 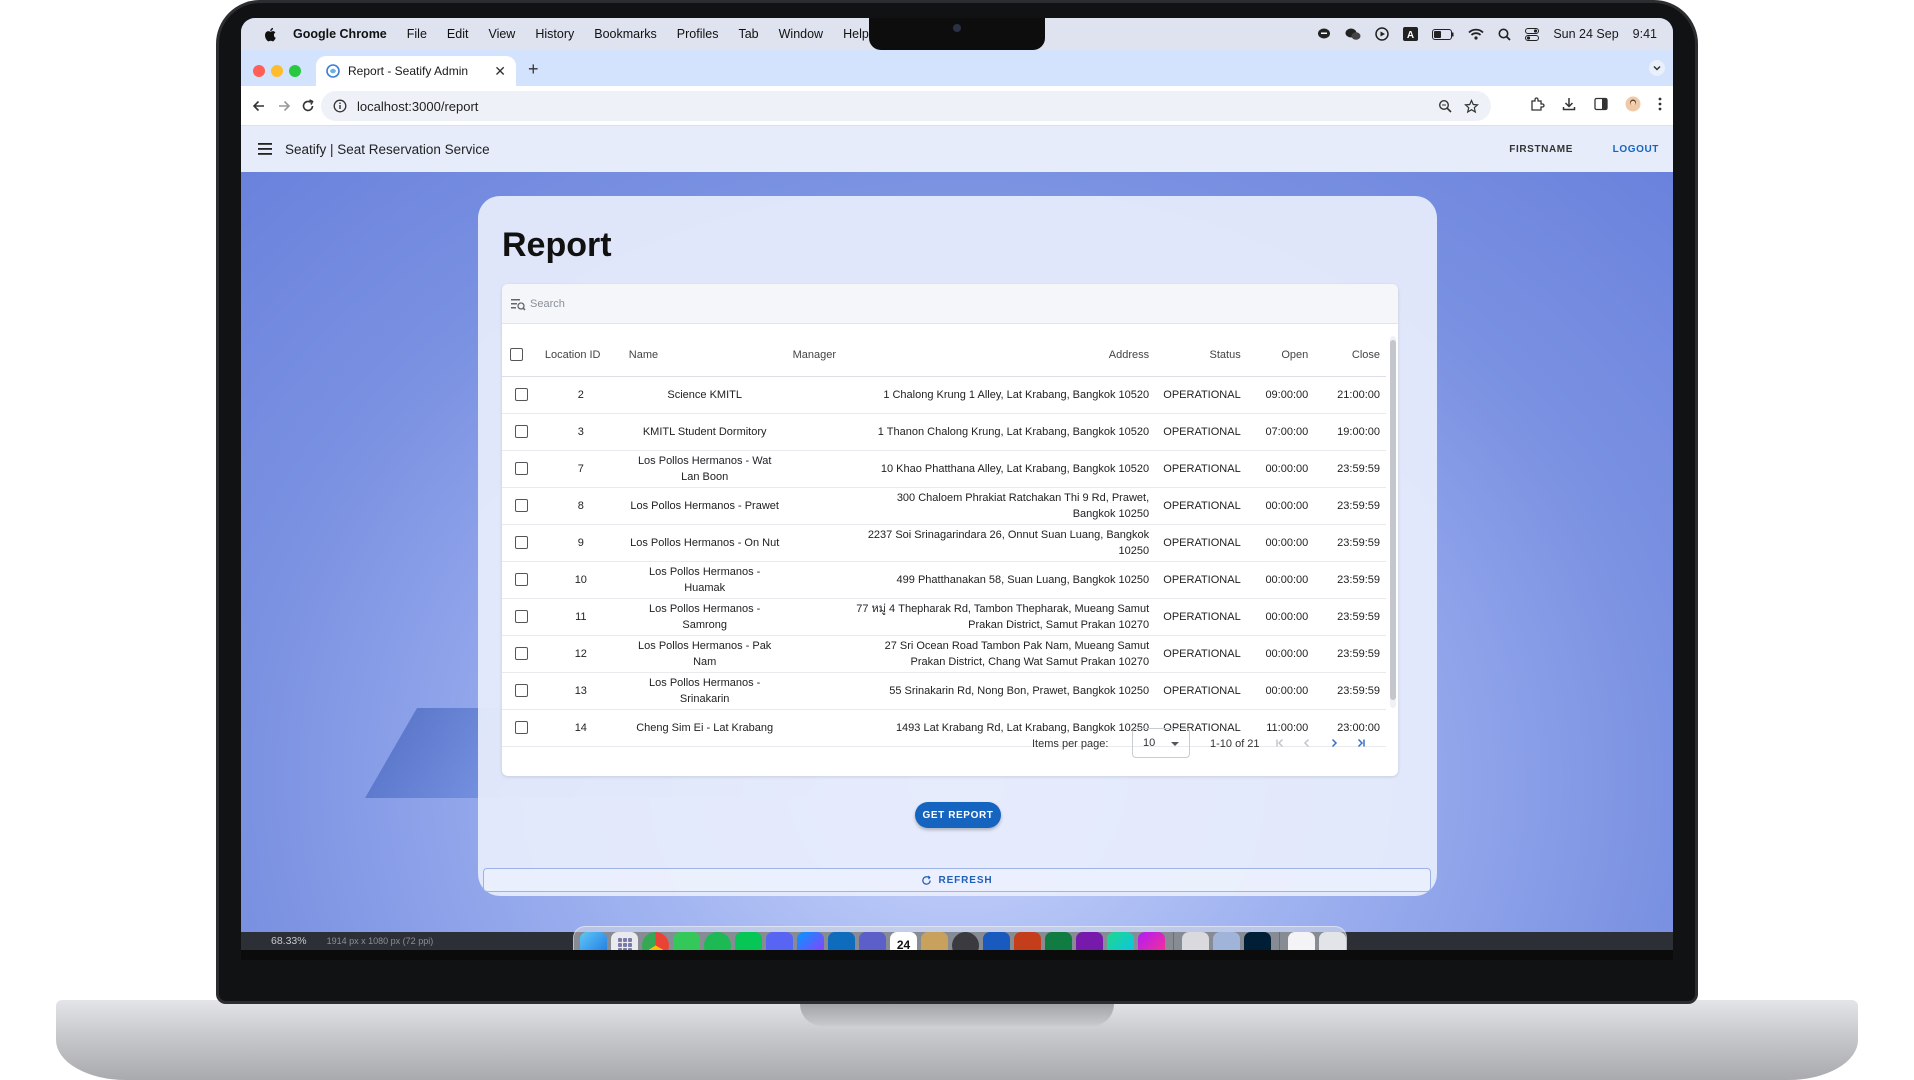 What do you see at coordinates (1569, 104) in the screenshot?
I see `download-icon` at bounding box center [1569, 104].